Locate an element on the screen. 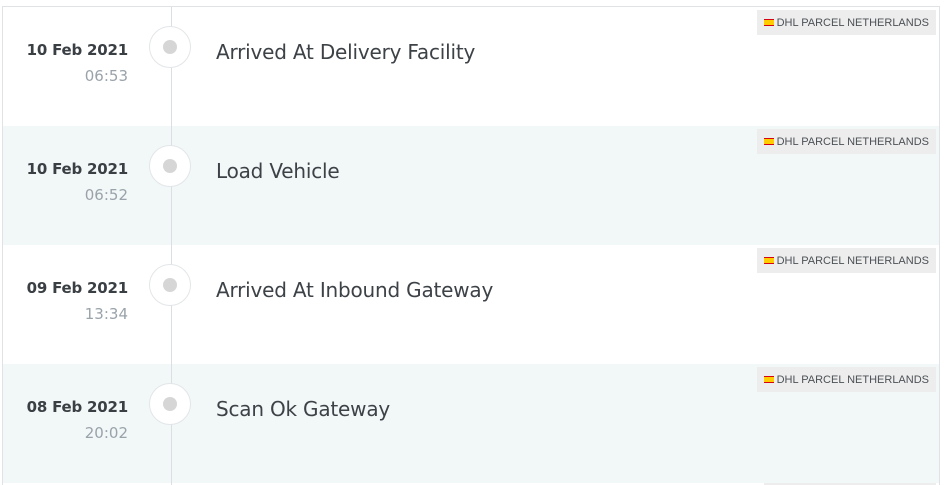 This screenshot has height=485, width=948. event-status: Arrived At Delivery Facility is located at coordinates (346, 52).